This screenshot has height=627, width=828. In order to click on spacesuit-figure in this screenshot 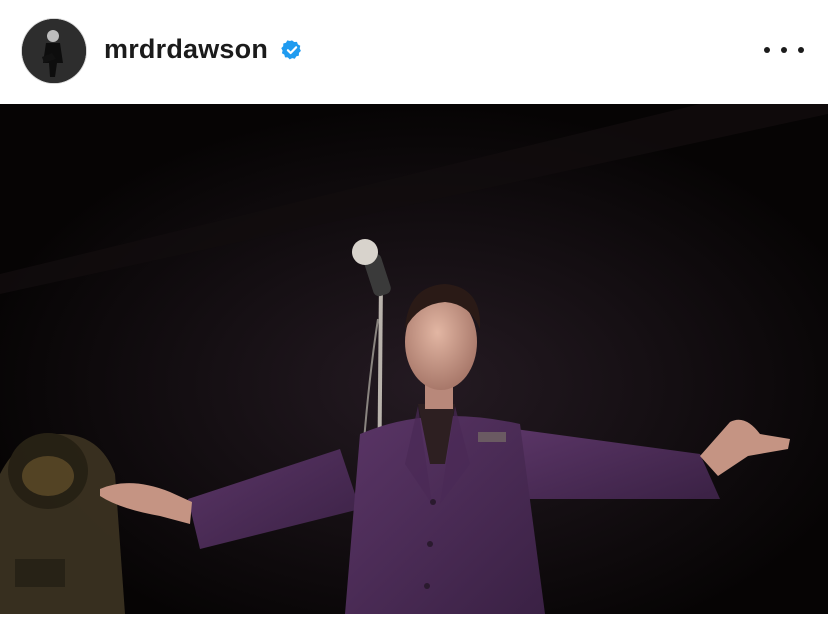, I will do `click(62, 523)`.